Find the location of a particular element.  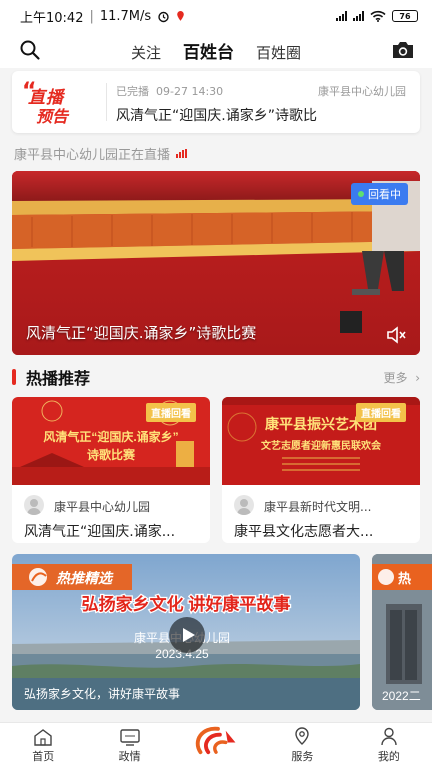

featured-banner-next-image: 热 2022二 is located at coordinates (402, 632).